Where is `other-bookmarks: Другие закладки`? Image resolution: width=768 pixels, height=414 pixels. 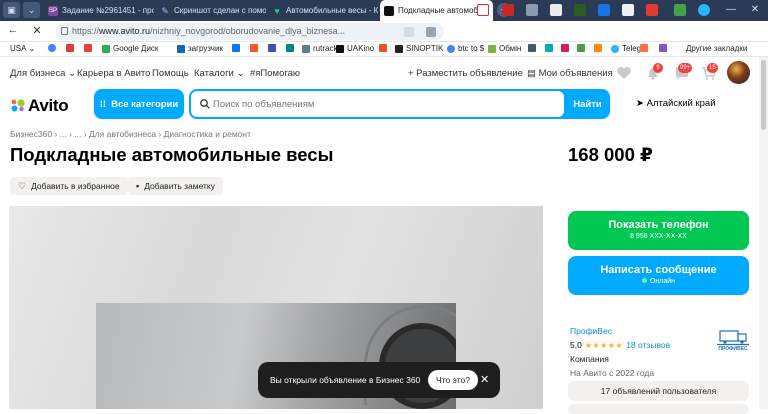 other-bookmarks: Другие закладки is located at coordinates (716, 48).